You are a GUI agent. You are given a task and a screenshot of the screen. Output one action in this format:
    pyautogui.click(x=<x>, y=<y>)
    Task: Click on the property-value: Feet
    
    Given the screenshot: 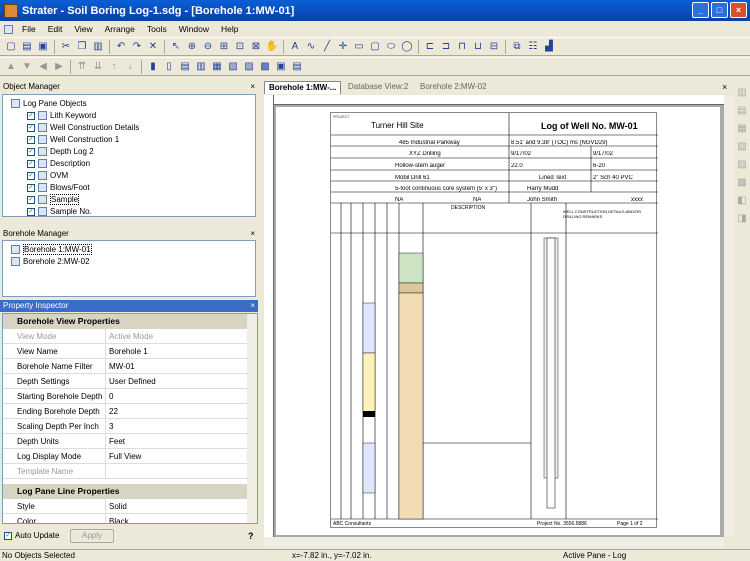 What is the action you would take?
    pyautogui.click(x=117, y=441)
    